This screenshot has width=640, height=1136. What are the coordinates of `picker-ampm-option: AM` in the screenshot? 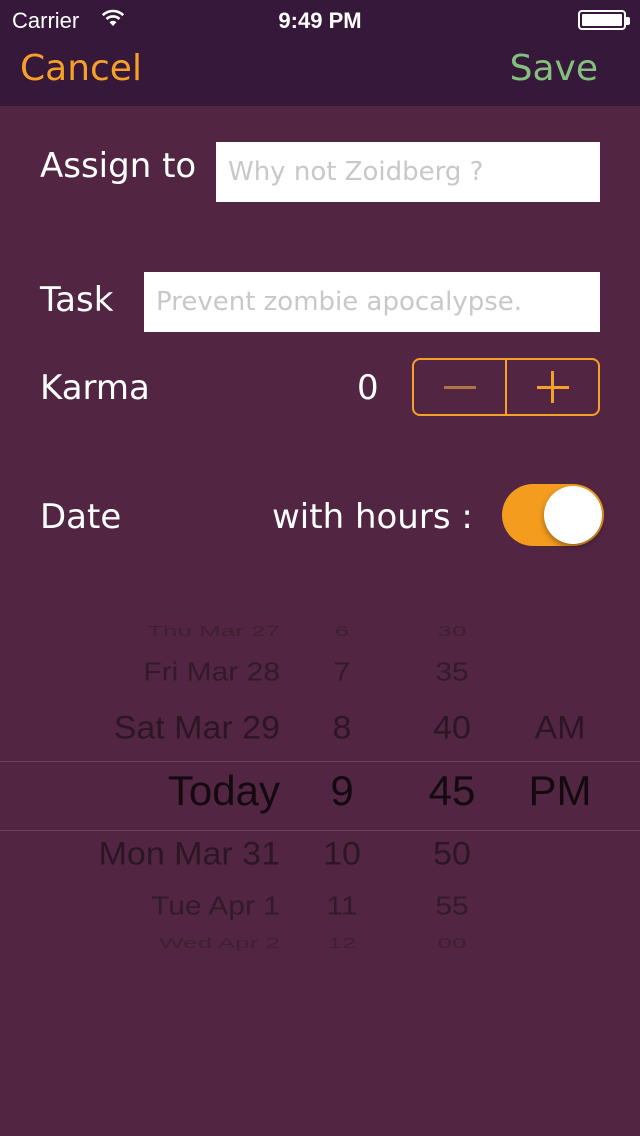 It's located at (560, 728).